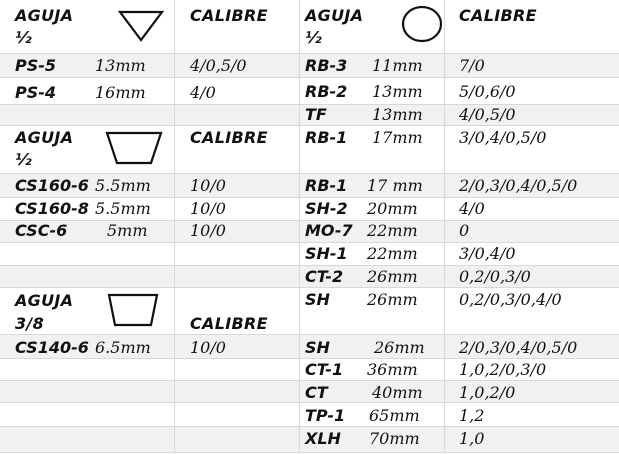 This screenshot has width=619, height=454. Describe the element at coordinates (36, 92) in the screenshot. I see `needle-code: PS-4` at that location.